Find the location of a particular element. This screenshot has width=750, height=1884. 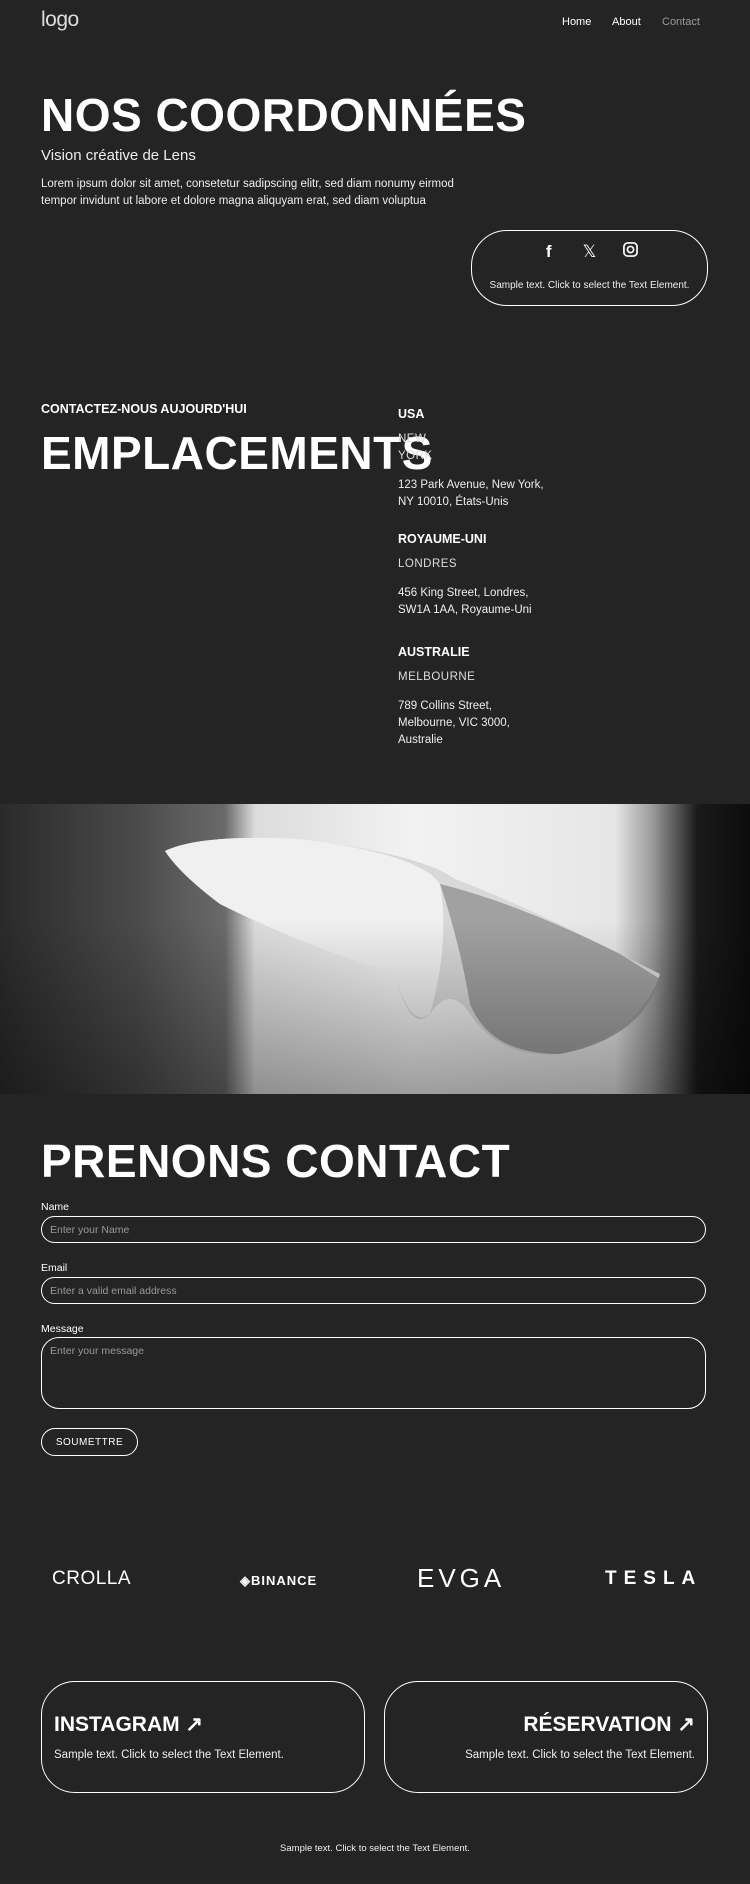

nav-about: About is located at coordinates (626, 22).